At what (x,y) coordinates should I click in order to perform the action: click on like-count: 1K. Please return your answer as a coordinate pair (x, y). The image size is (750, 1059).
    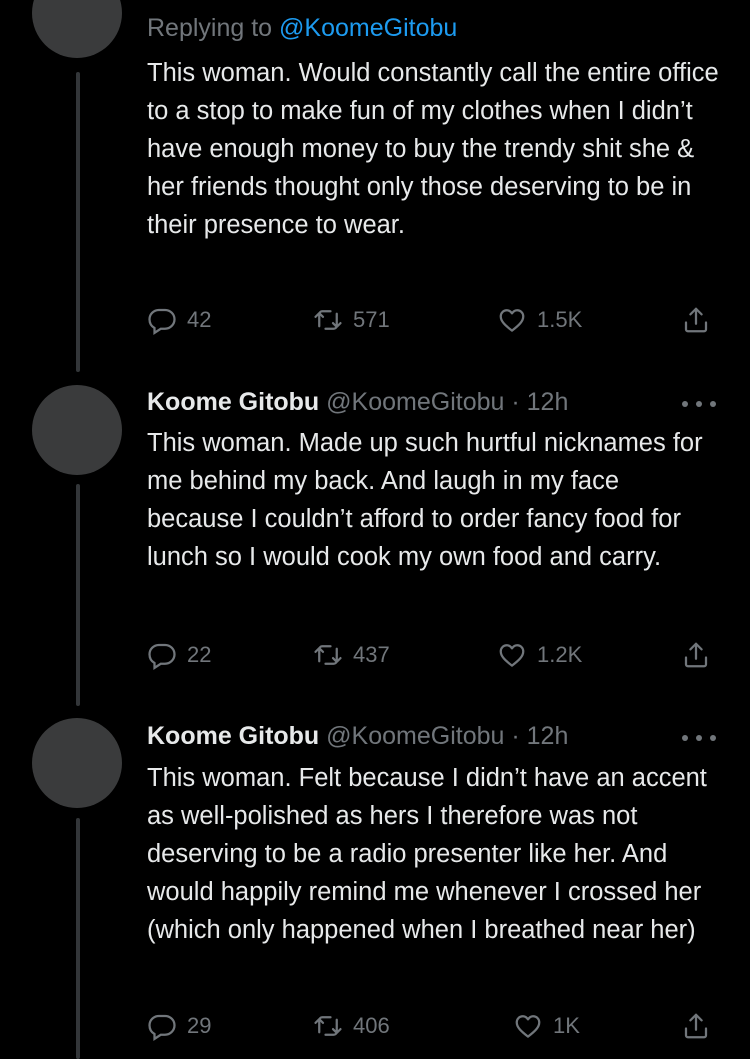
    Looking at the image, I should click on (566, 1025).